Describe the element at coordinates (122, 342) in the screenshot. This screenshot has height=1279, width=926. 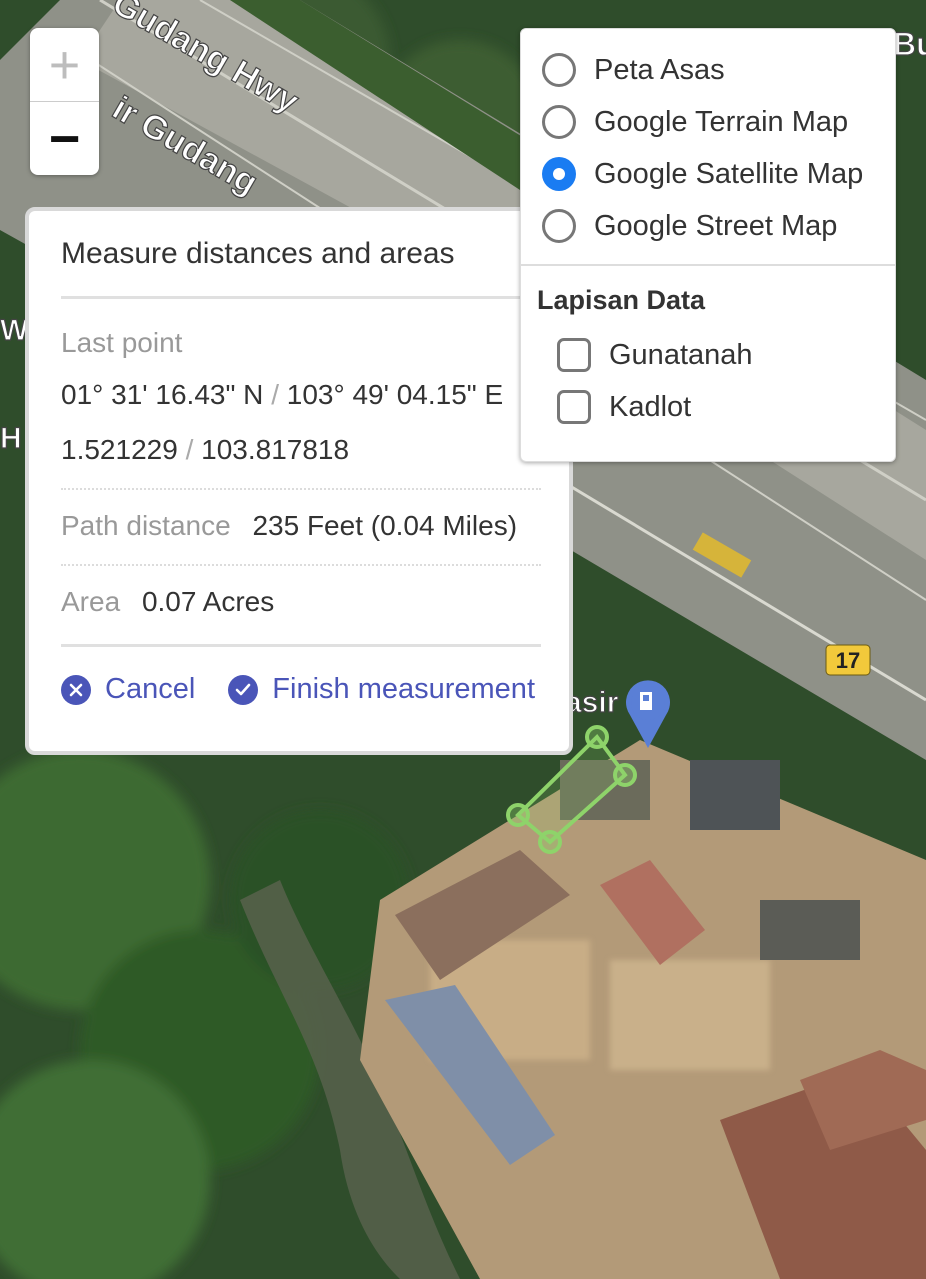
I see `last-point-label: Last point` at that location.